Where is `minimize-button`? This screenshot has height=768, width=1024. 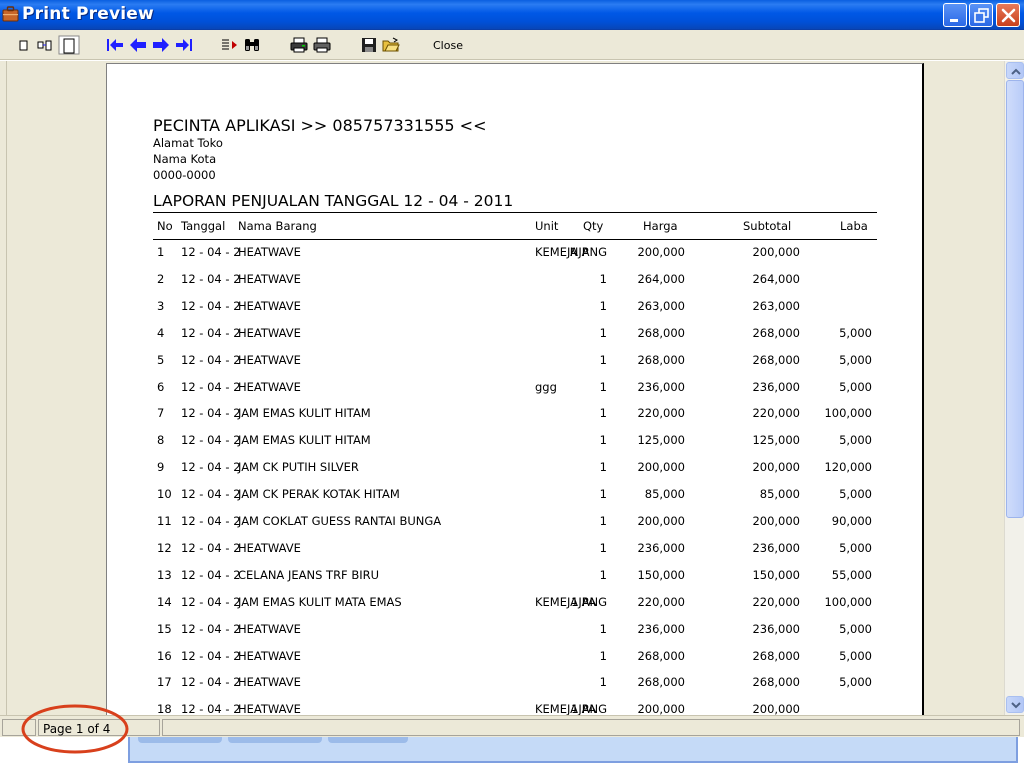
minimize-button is located at coordinates (955, 15).